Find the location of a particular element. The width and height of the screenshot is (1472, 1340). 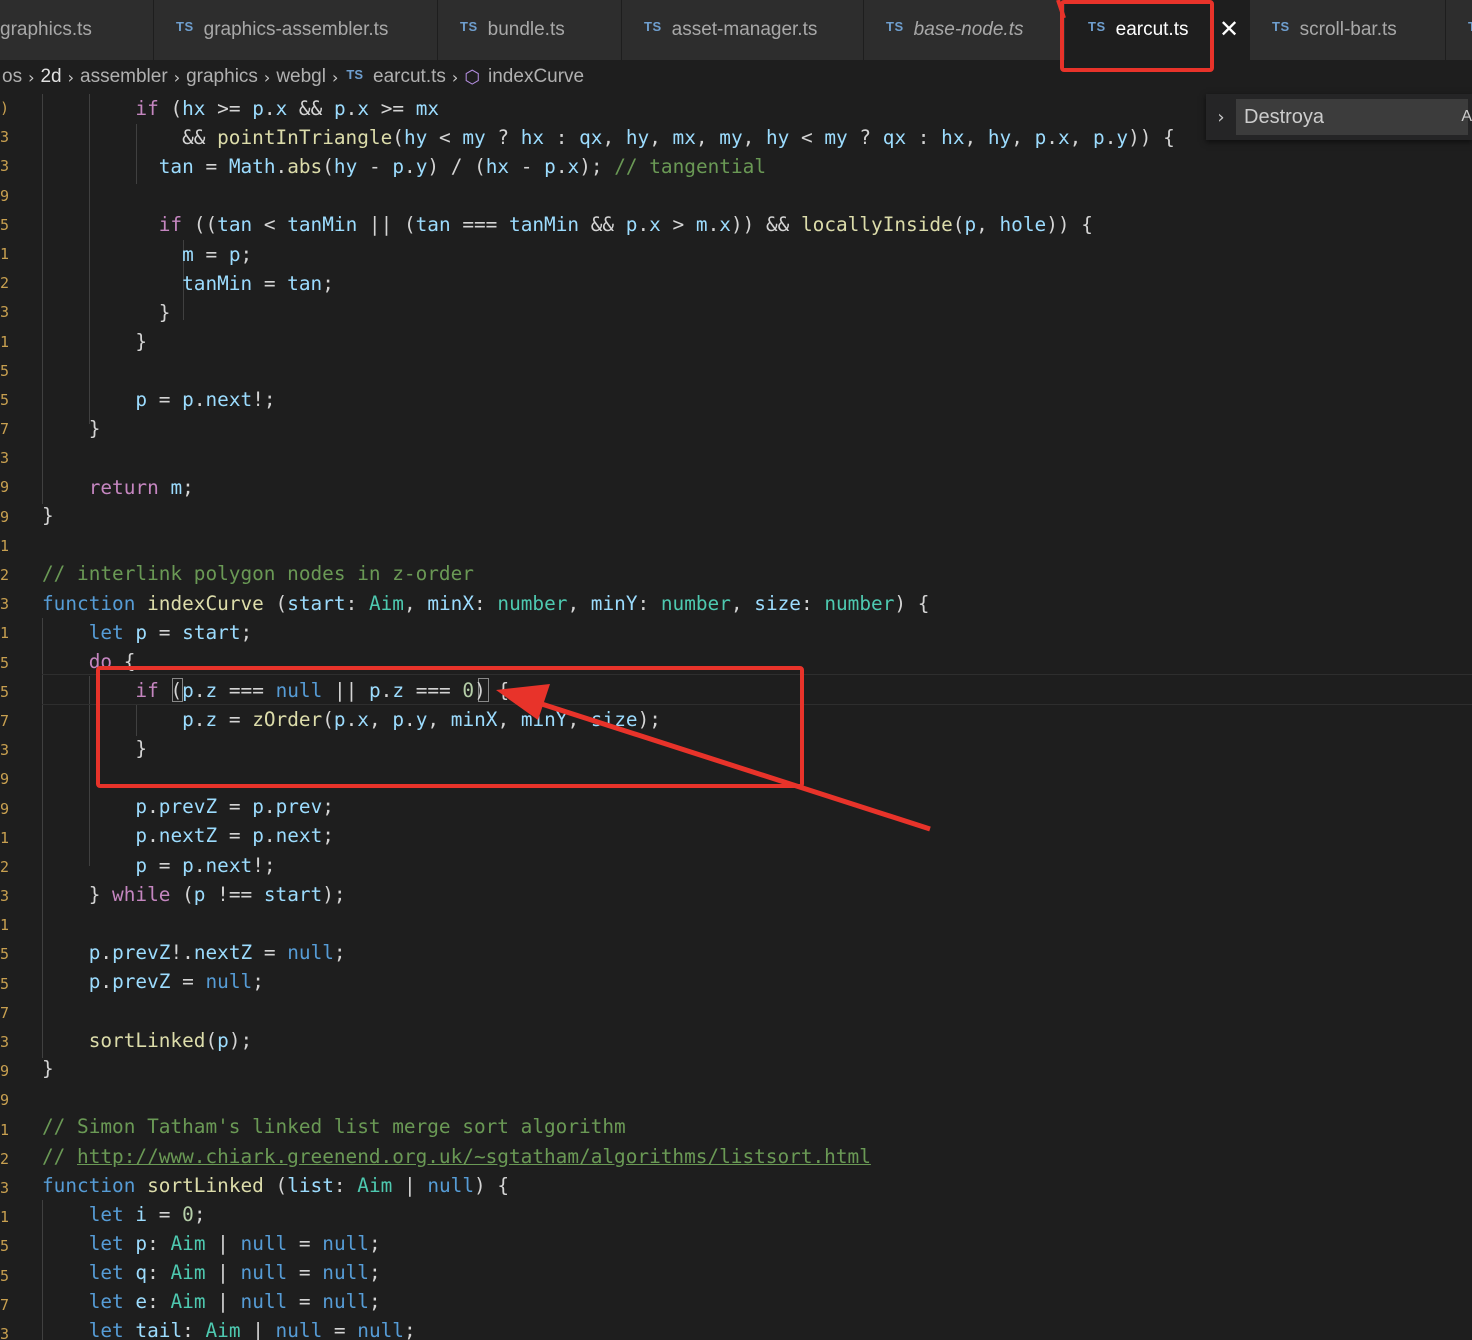

annotation-arrow-shaft is located at coordinates (725, 763).